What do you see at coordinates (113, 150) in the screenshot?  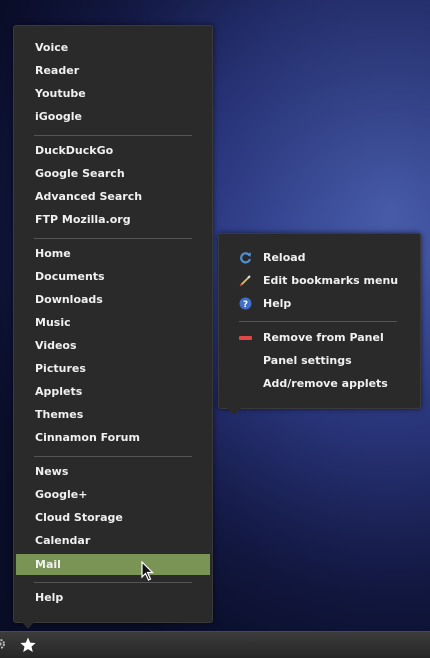 I see `menu-item-duckduckgo: DuckDuckGo` at bounding box center [113, 150].